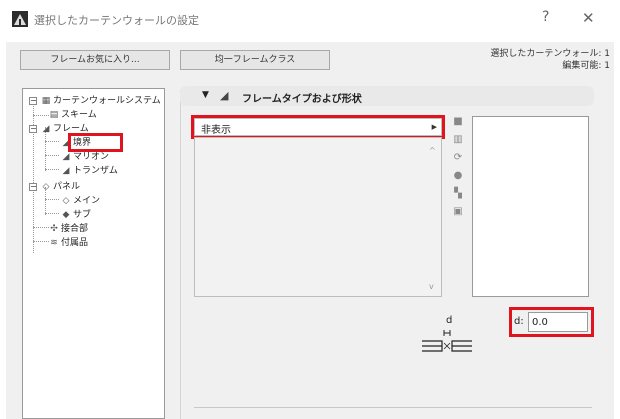 This screenshot has height=419, width=620. Describe the element at coordinates (310, 19) in the screenshot. I see `title-bar: 選択したカーテンウォールの設定 ? ✕` at that location.